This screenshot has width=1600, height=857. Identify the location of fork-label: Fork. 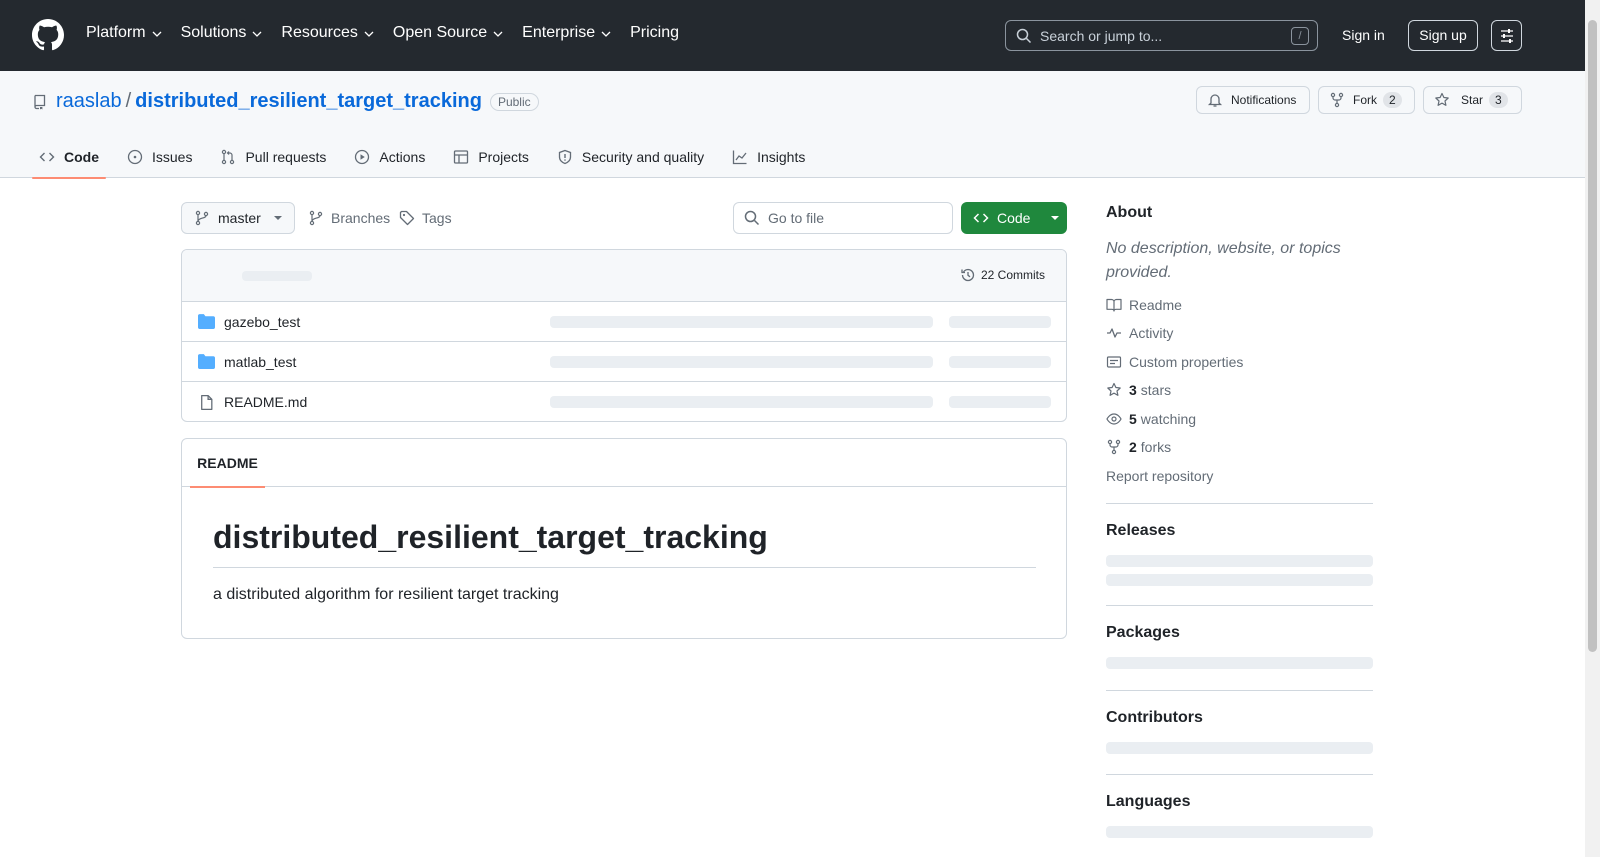
(1365, 100).